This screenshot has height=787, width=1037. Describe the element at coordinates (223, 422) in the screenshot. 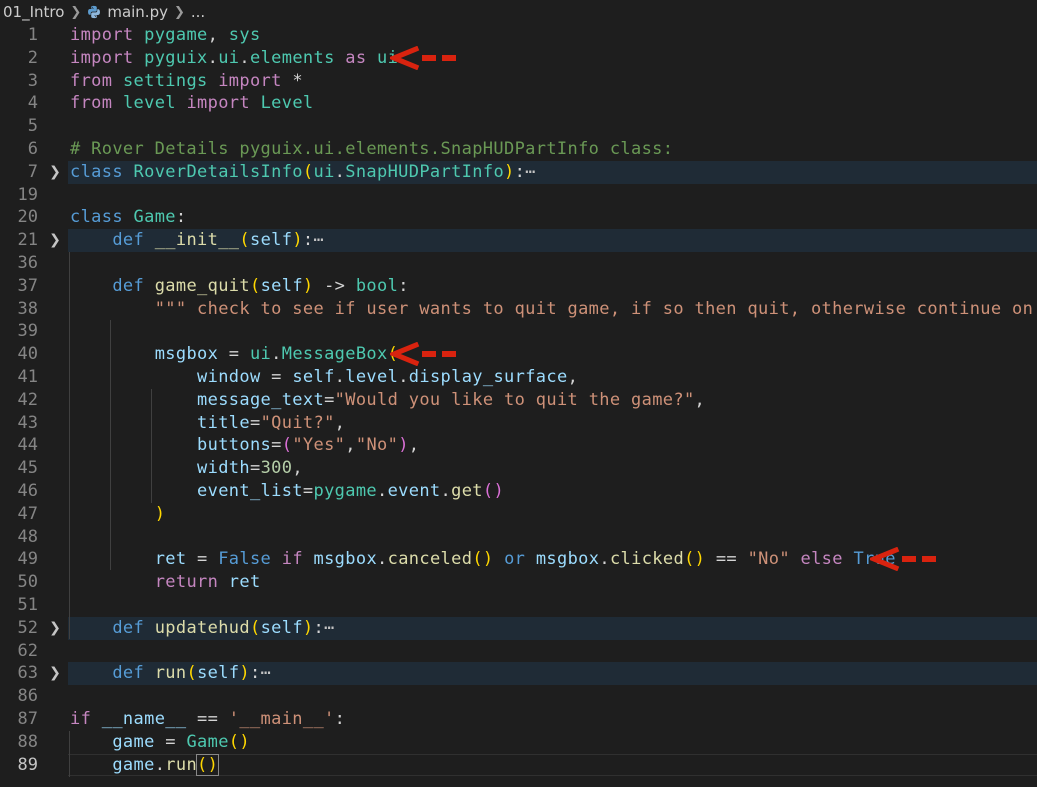

I see `code-token: title` at that location.